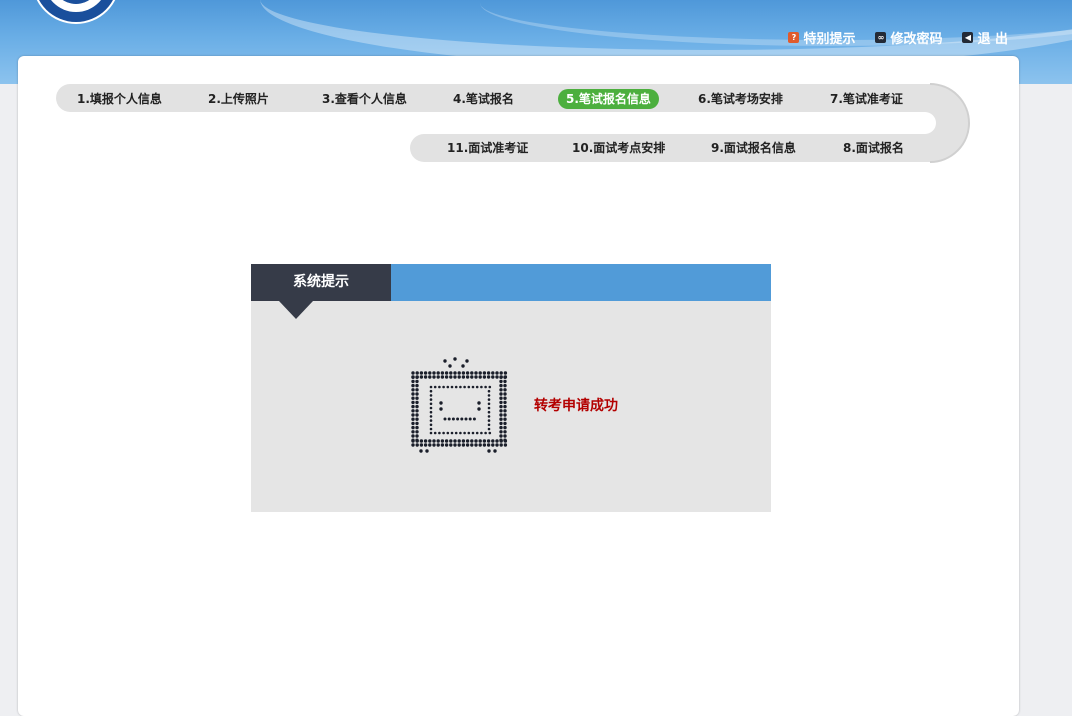 The image size is (1072, 716). I want to click on step-3: 3.查看个人信息, so click(364, 99).